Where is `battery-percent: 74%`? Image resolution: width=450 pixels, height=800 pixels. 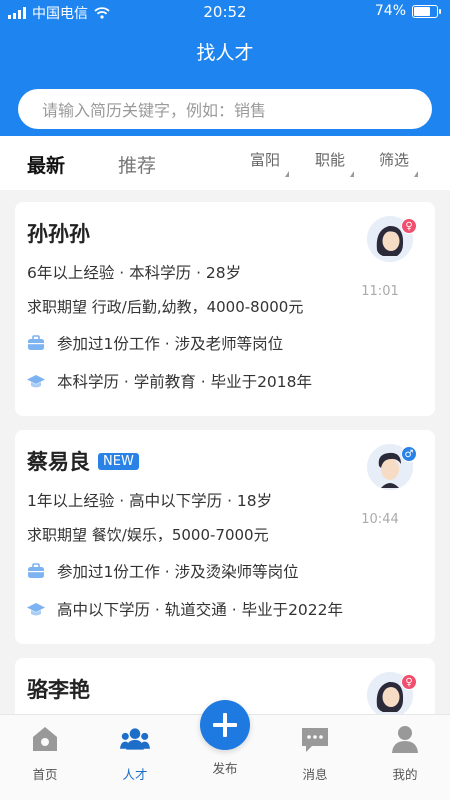 battery-percent: 74% is located at coordinates (390, 11).